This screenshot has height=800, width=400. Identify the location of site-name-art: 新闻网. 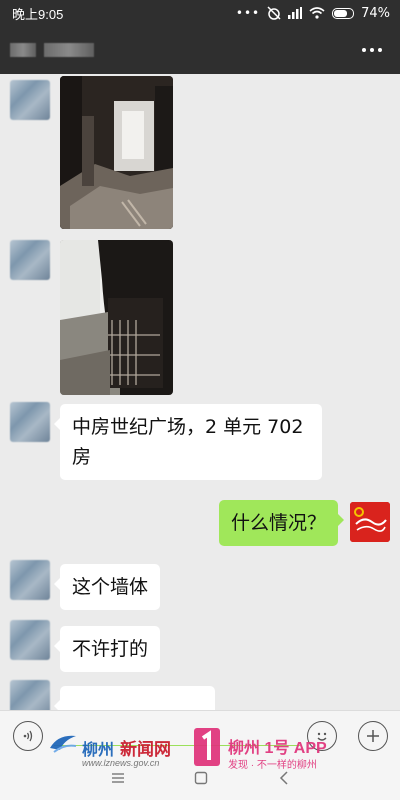
(145, 749).